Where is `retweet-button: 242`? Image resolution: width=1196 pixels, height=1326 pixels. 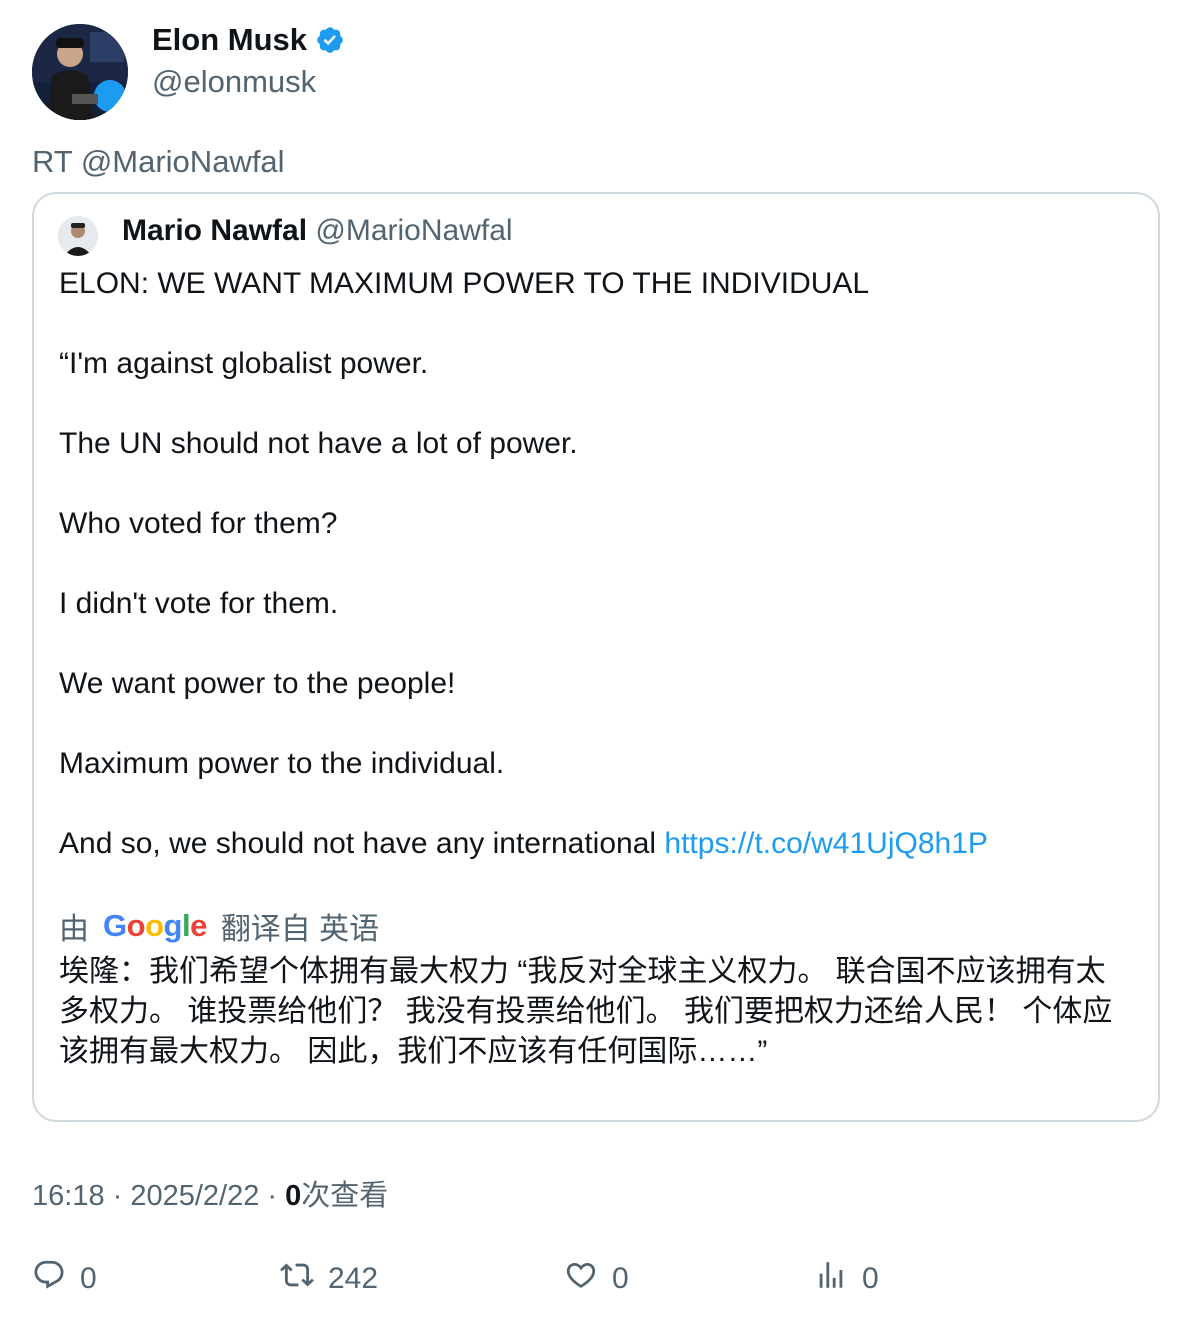 retweet-button: 242 is located at coordinates (329, 1279).